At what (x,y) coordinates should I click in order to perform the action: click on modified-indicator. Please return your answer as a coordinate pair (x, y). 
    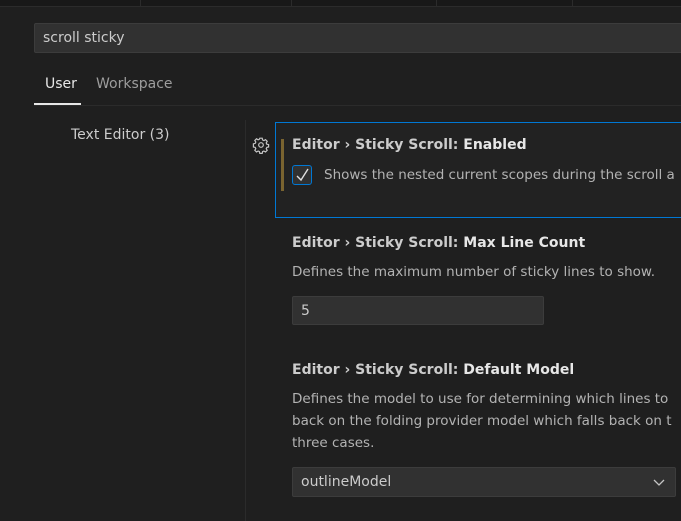
    Looking at the image, I should click on (282, 165).